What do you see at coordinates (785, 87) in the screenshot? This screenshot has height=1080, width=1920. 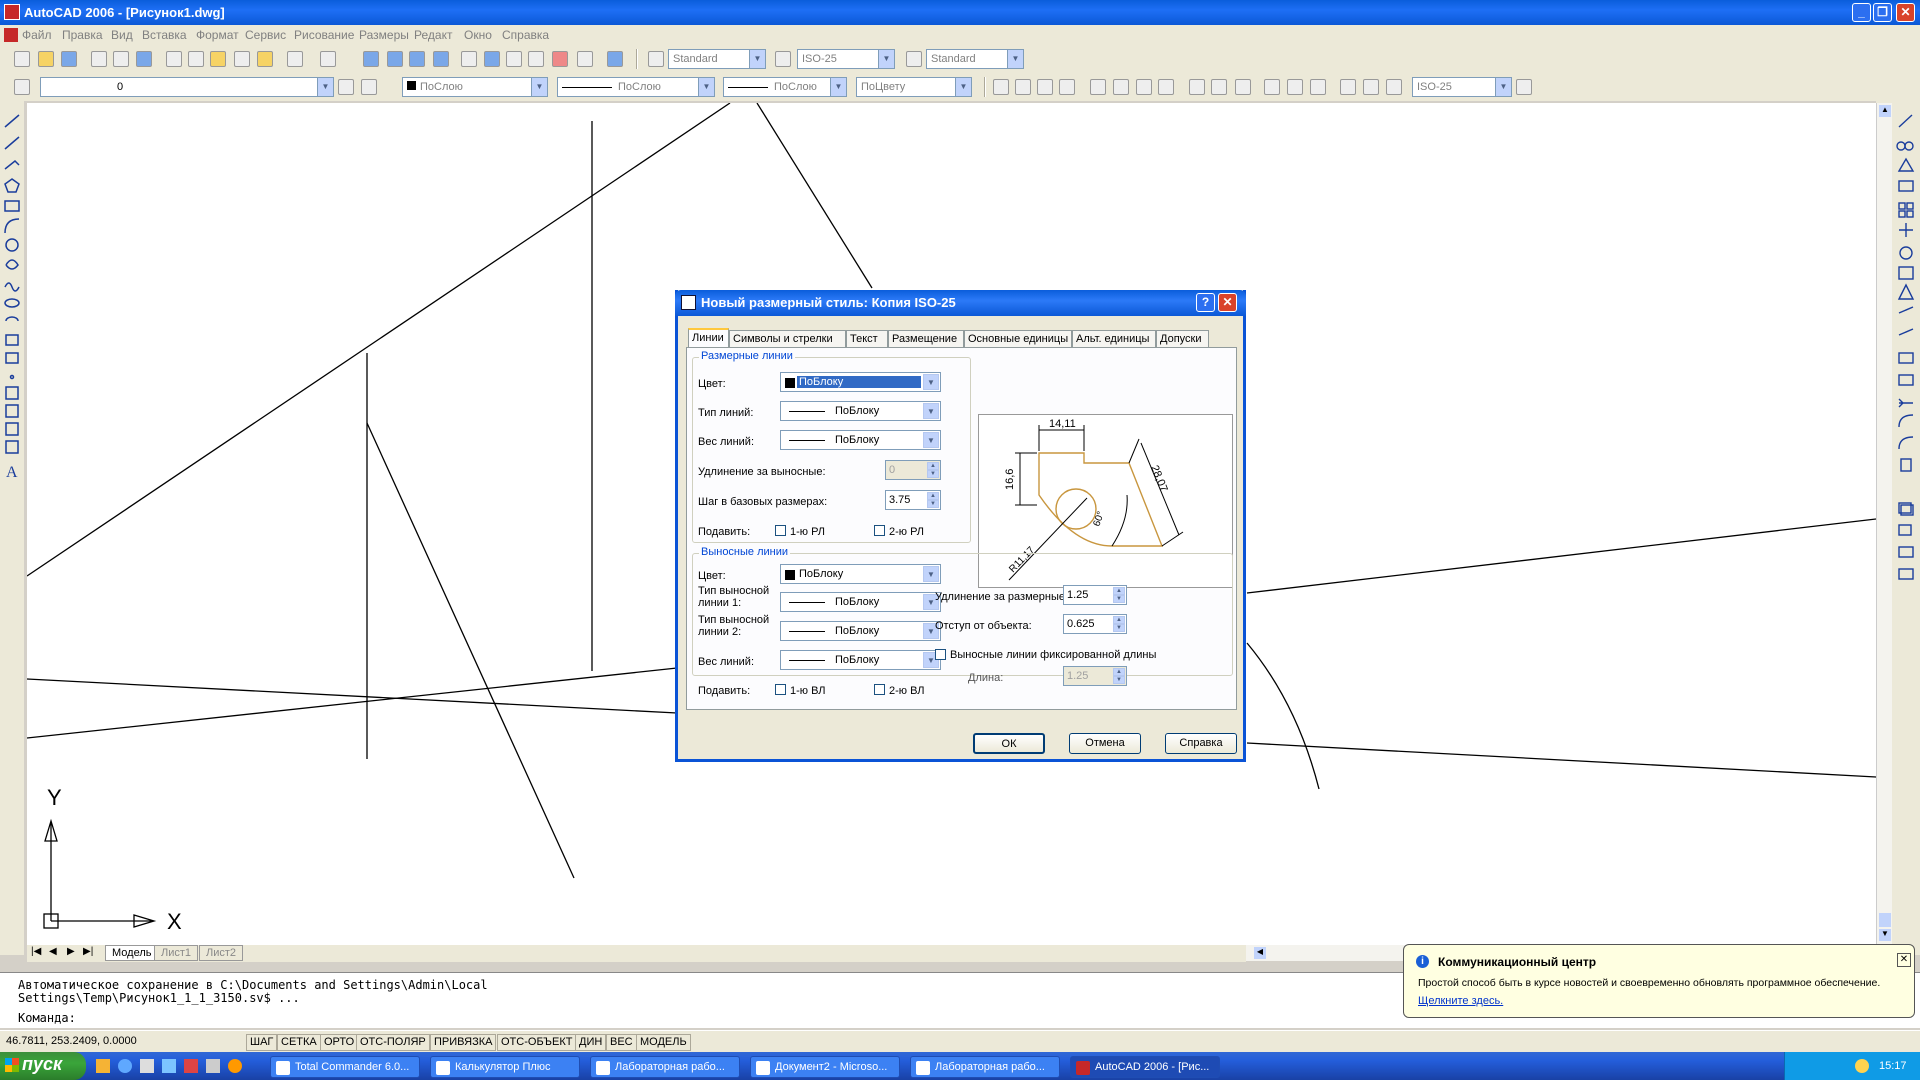 I see `lineweight-select: ПоСлою ▼` at bounding box center [785, 87].